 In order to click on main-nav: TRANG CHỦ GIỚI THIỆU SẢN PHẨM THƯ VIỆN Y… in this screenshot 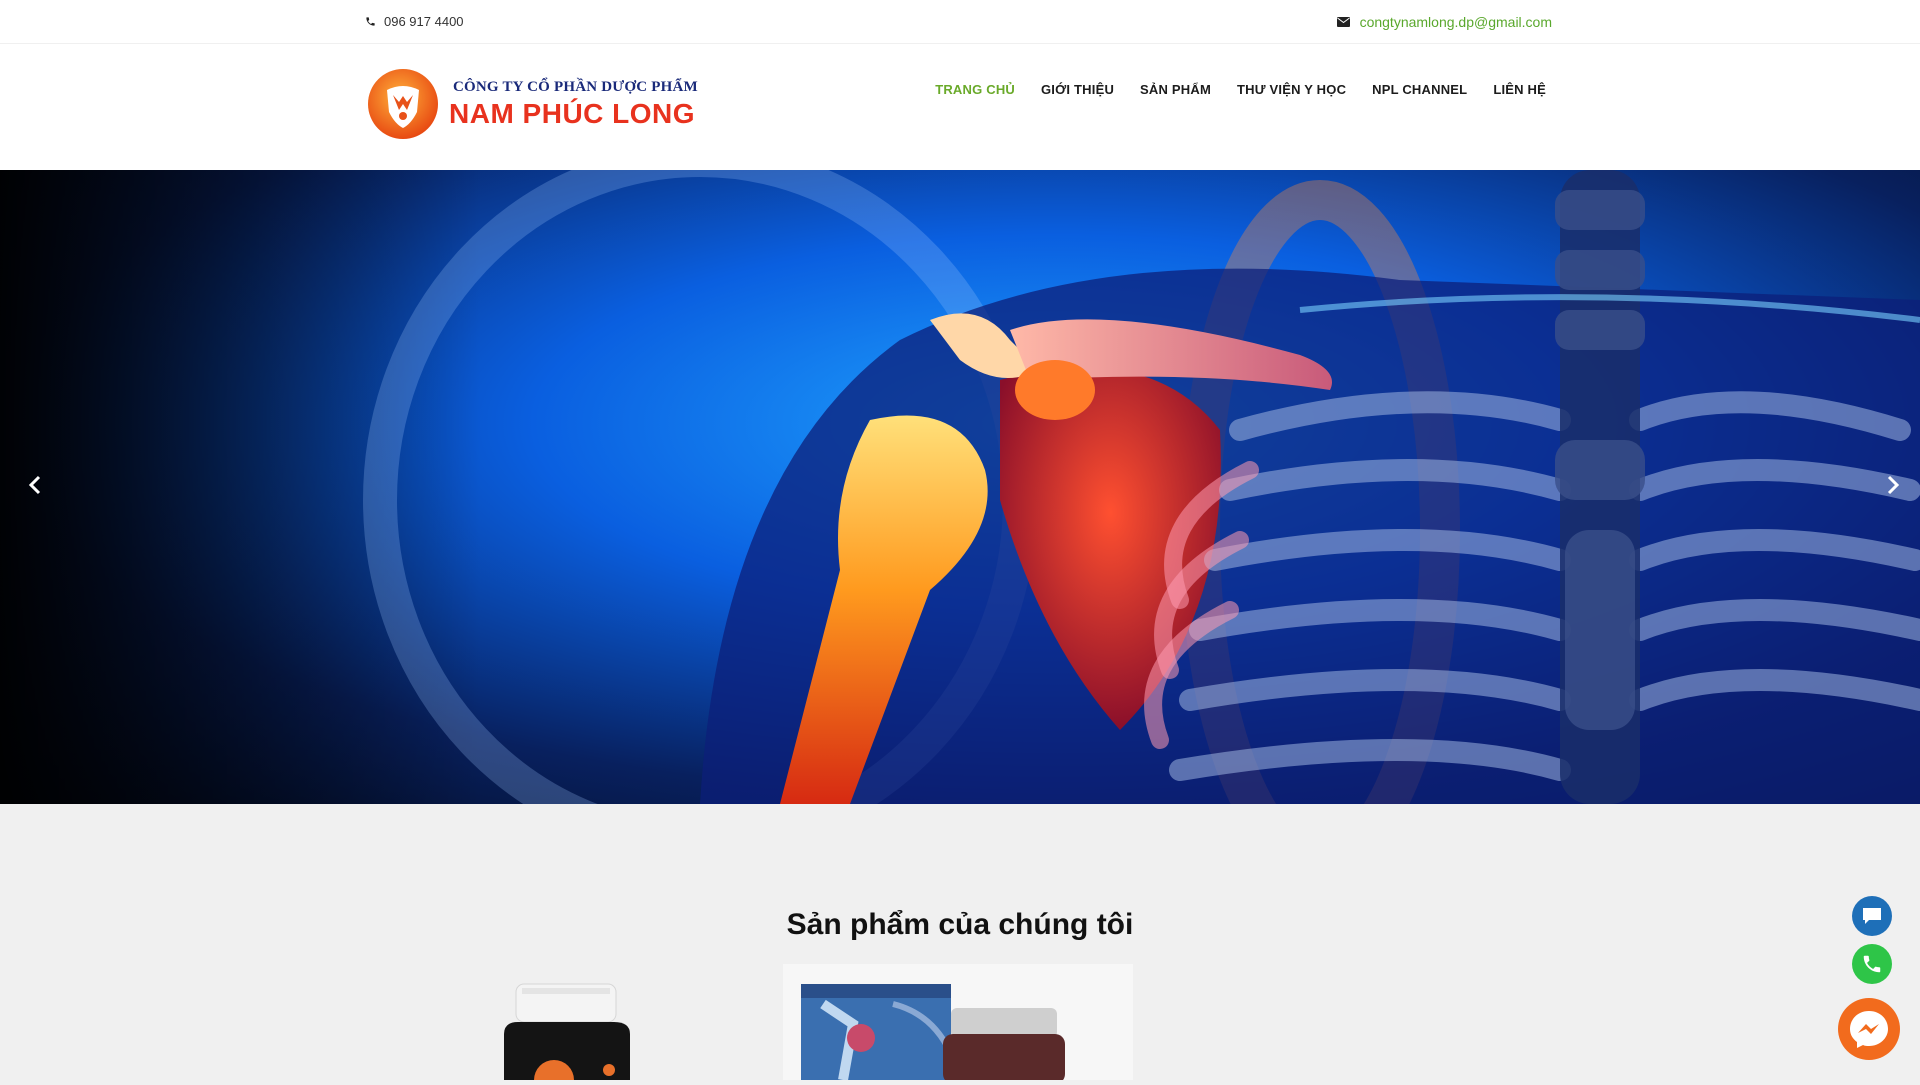, I will do `click(1240, 89)`.